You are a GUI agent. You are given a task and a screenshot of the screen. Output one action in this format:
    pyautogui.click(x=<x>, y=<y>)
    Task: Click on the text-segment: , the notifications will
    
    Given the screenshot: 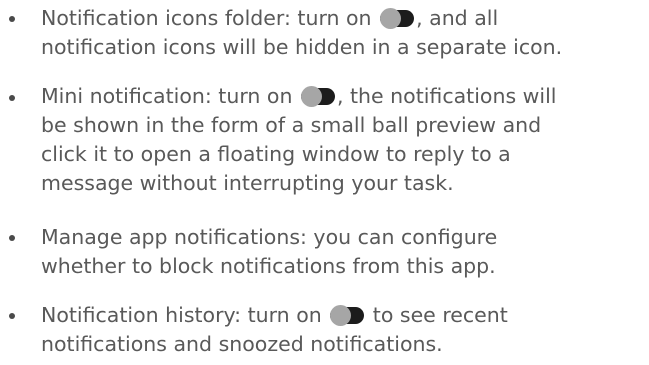 What is the action you would take?
    pyautogui.click(x=446, y=96)
    